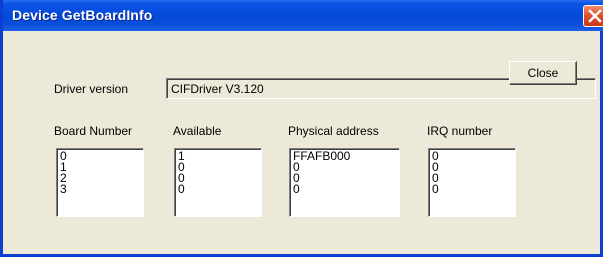 The height and width of the screenshot is (257, 603). I want to click on window-title: Device GetBoardInfo, so click(82, 15).